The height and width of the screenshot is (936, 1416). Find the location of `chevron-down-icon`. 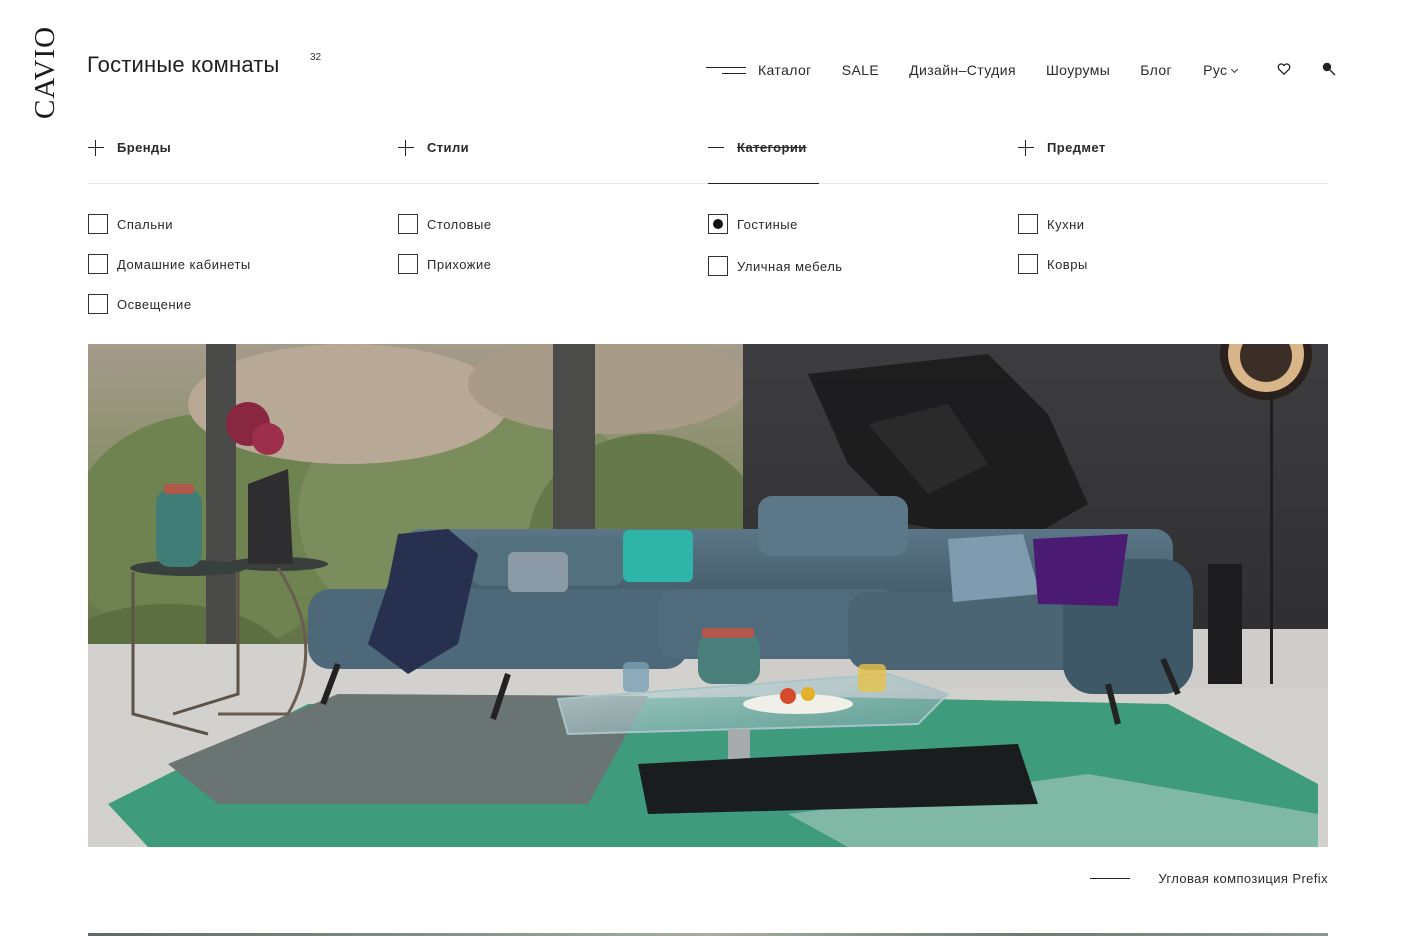

chevron-down-icon is located at coordinates (1235, 69).